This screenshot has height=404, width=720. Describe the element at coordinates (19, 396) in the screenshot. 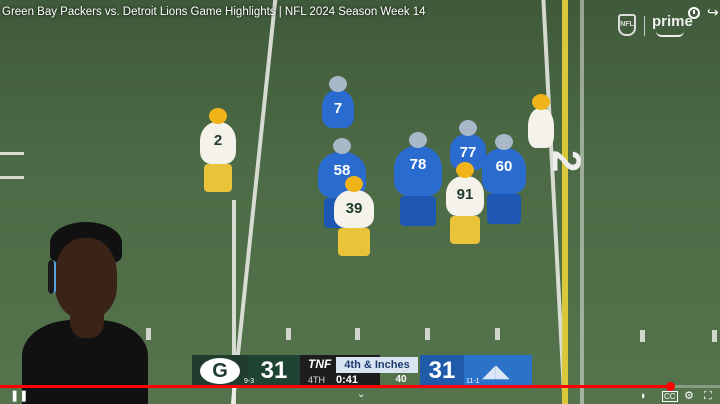

I see `pause-icon: ❚❚` at that location.